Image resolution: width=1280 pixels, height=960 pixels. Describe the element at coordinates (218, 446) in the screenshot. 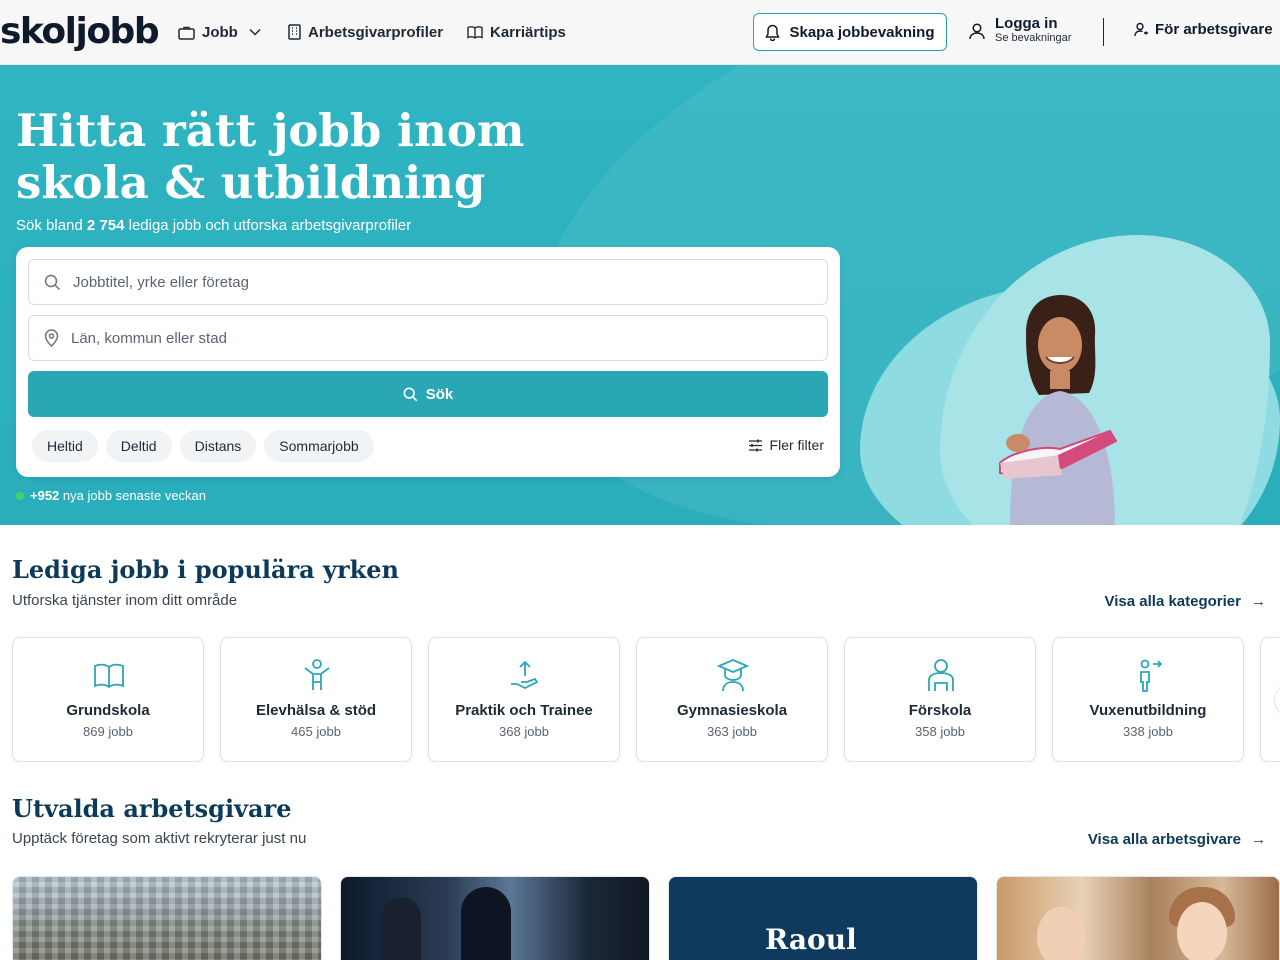

I see `chip-remote: Distans` at that location.